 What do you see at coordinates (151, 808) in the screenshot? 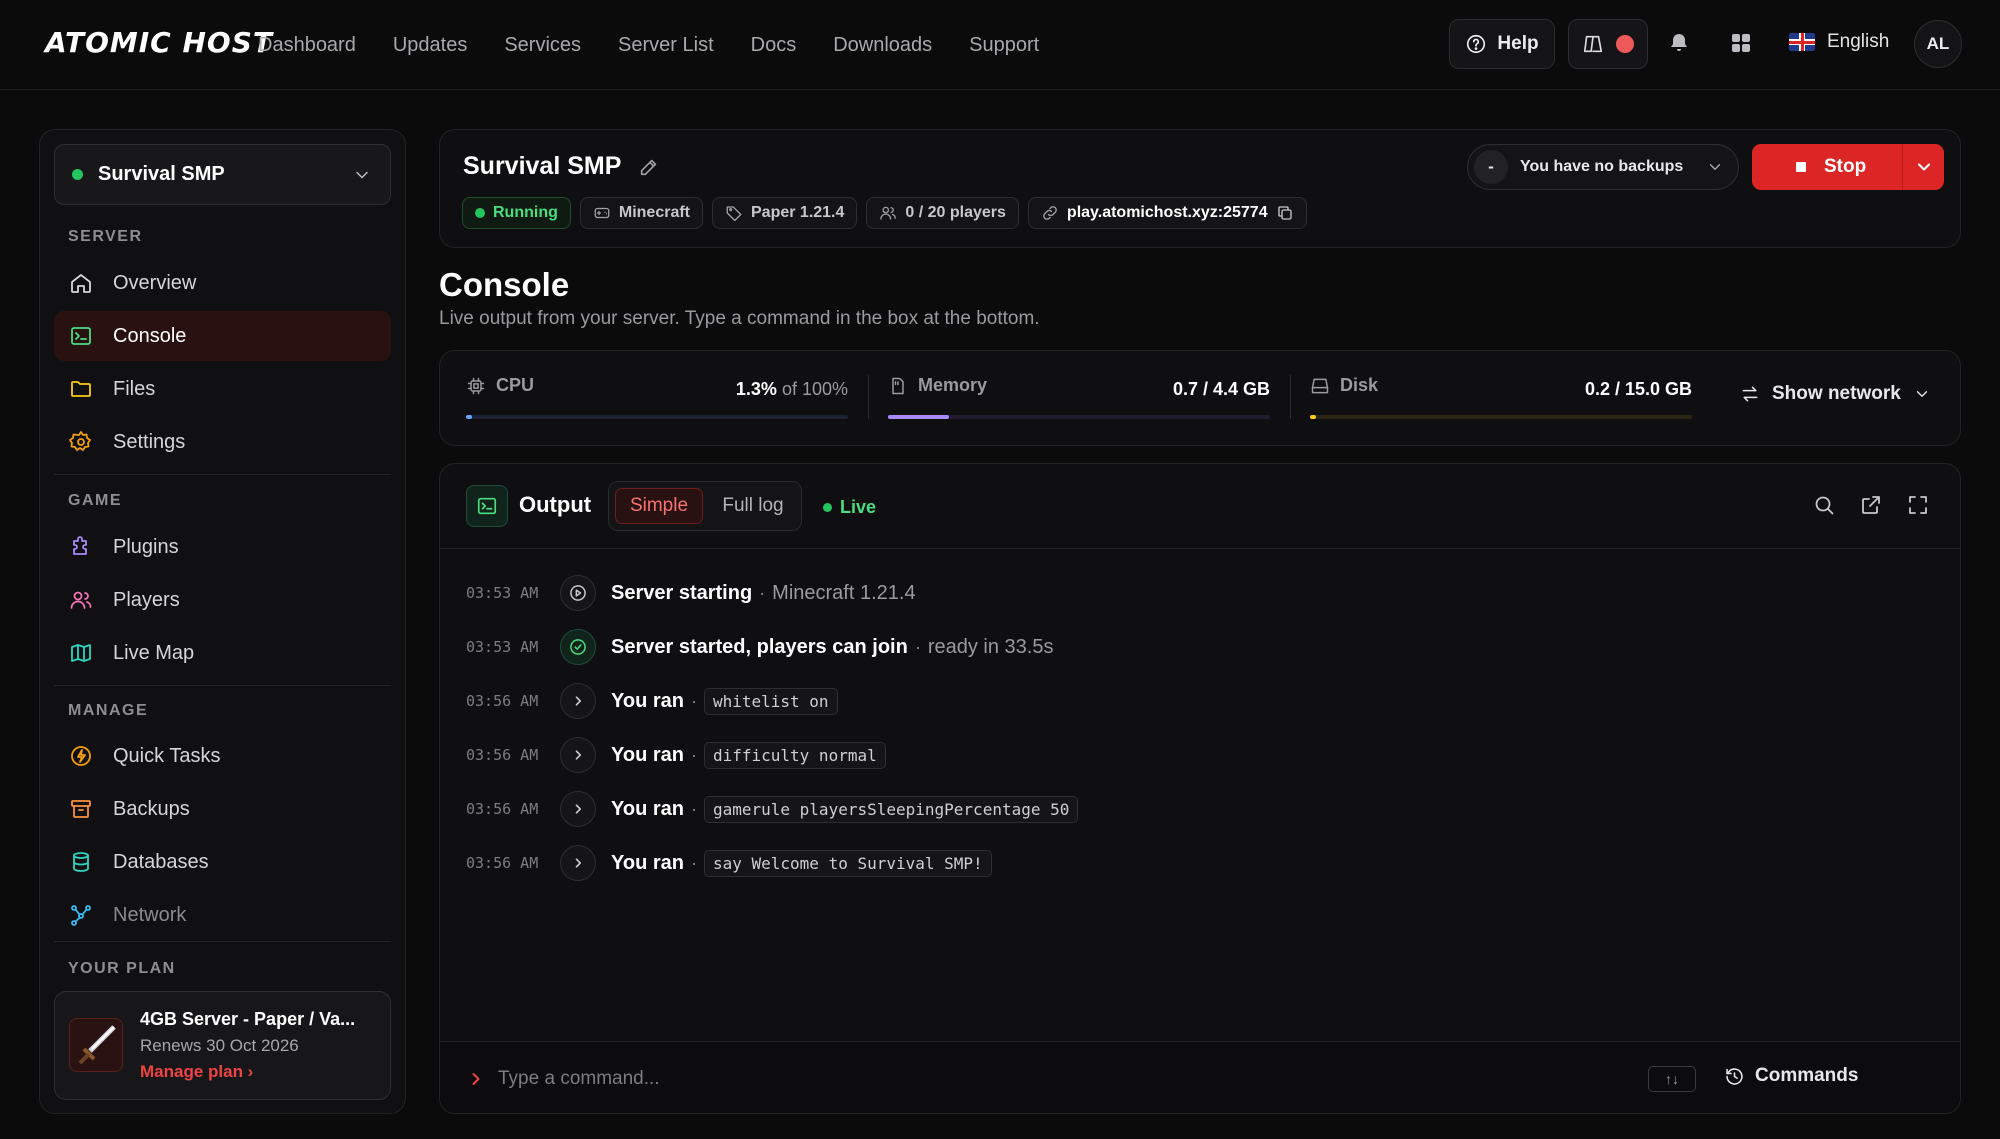
I see `sidebar-item-label: Backups` at bounding box center [151, 808].